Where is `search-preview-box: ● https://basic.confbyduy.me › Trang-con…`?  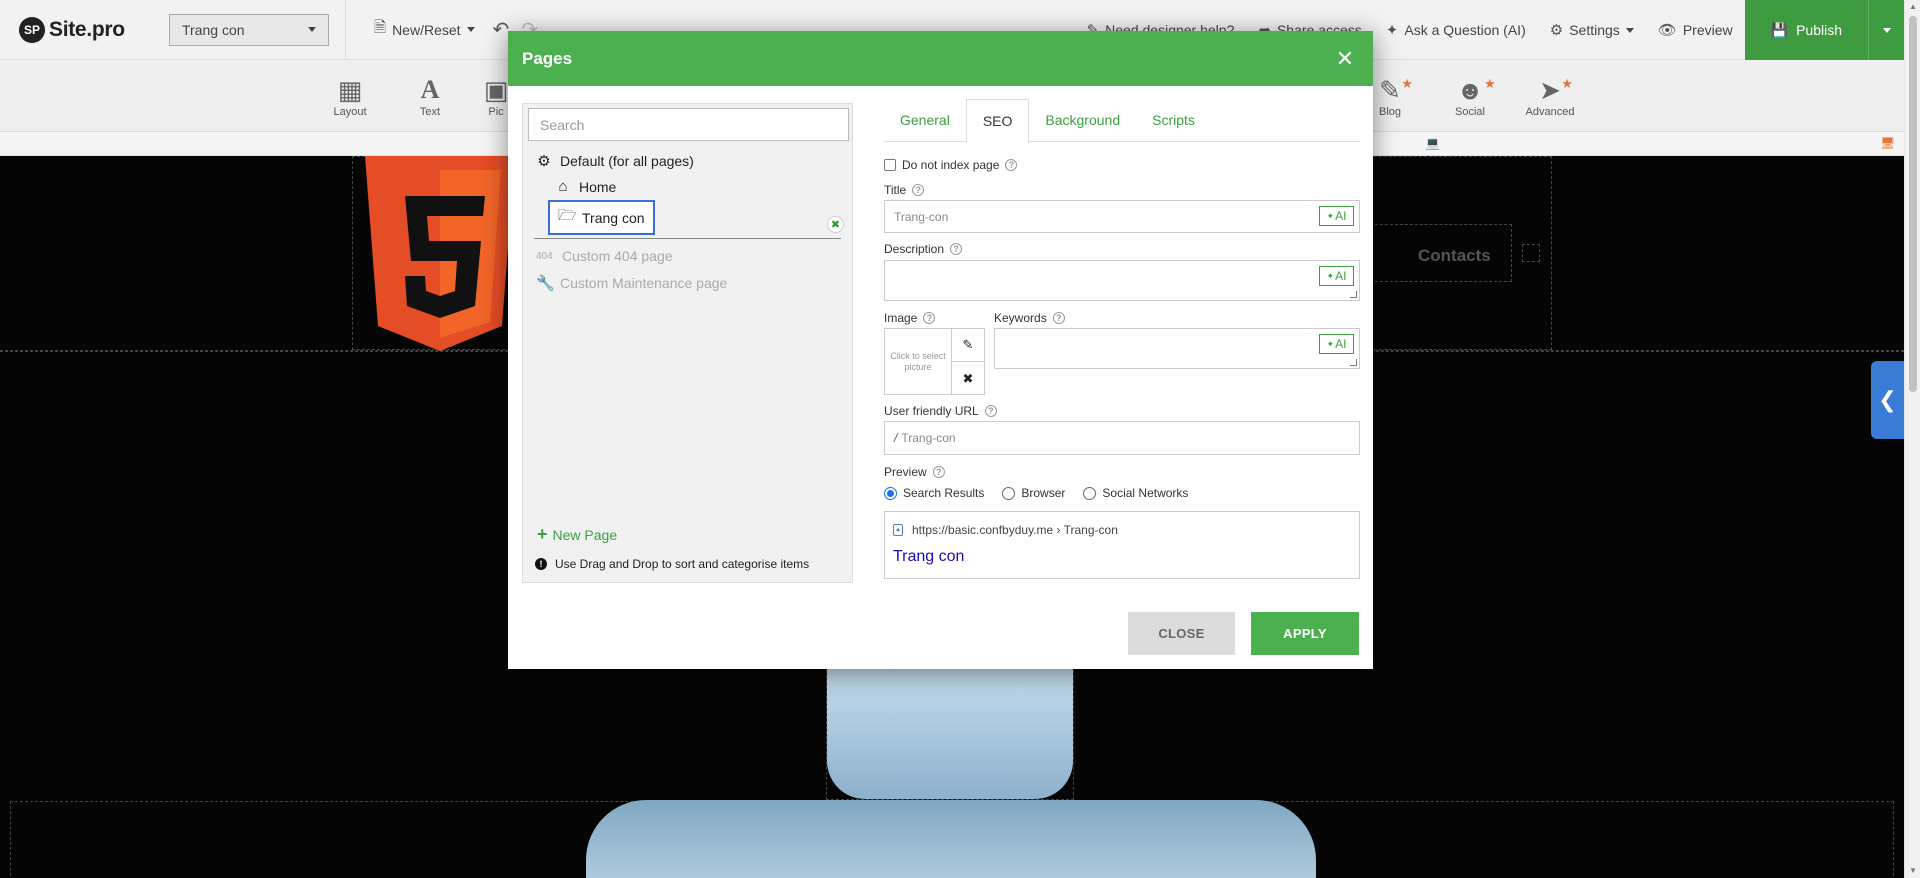 search-preview-box: ● https://basic.confbyduy.me › Trang-con… is located at coordinates (1122, 545).